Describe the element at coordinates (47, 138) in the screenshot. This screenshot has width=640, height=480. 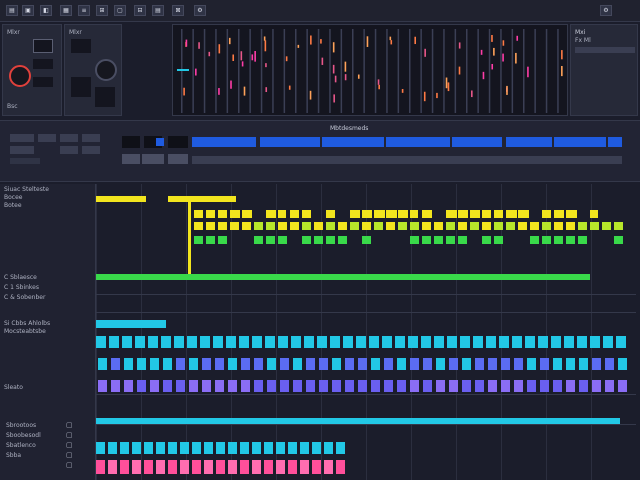
I see `ctrl-b` at that location.